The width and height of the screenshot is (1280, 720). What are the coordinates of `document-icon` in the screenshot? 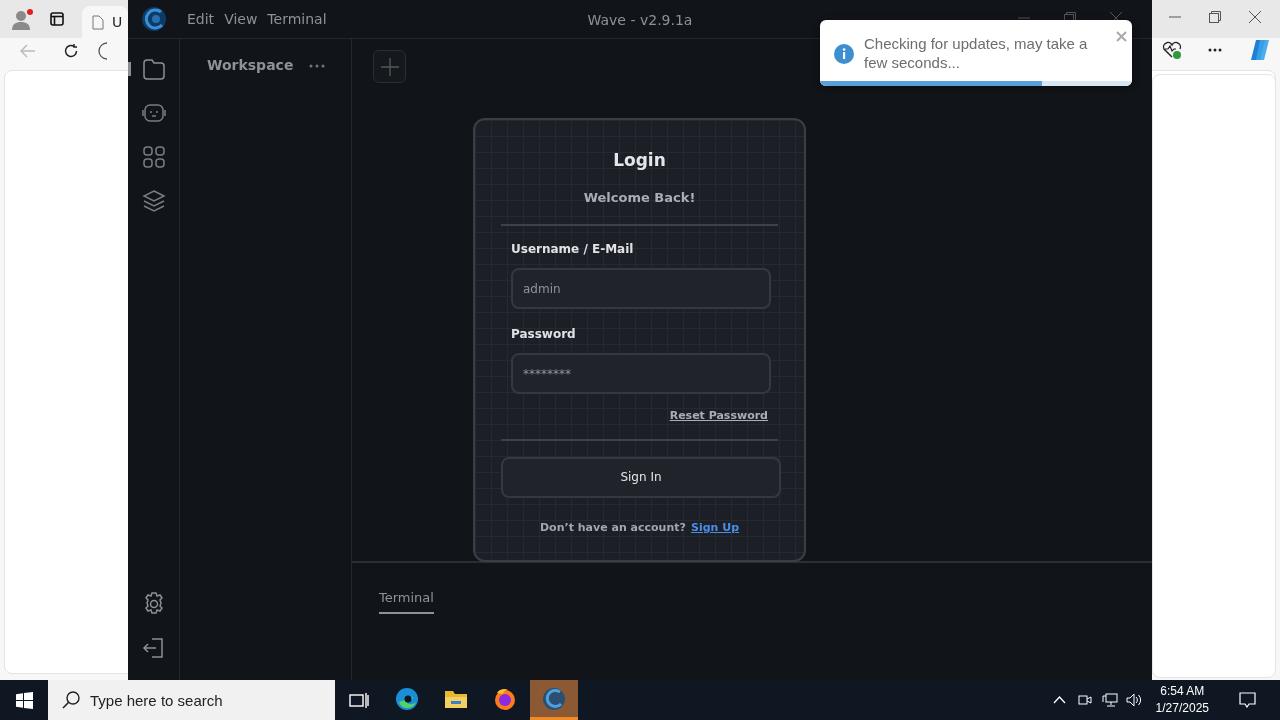 It's located at (98, 22).